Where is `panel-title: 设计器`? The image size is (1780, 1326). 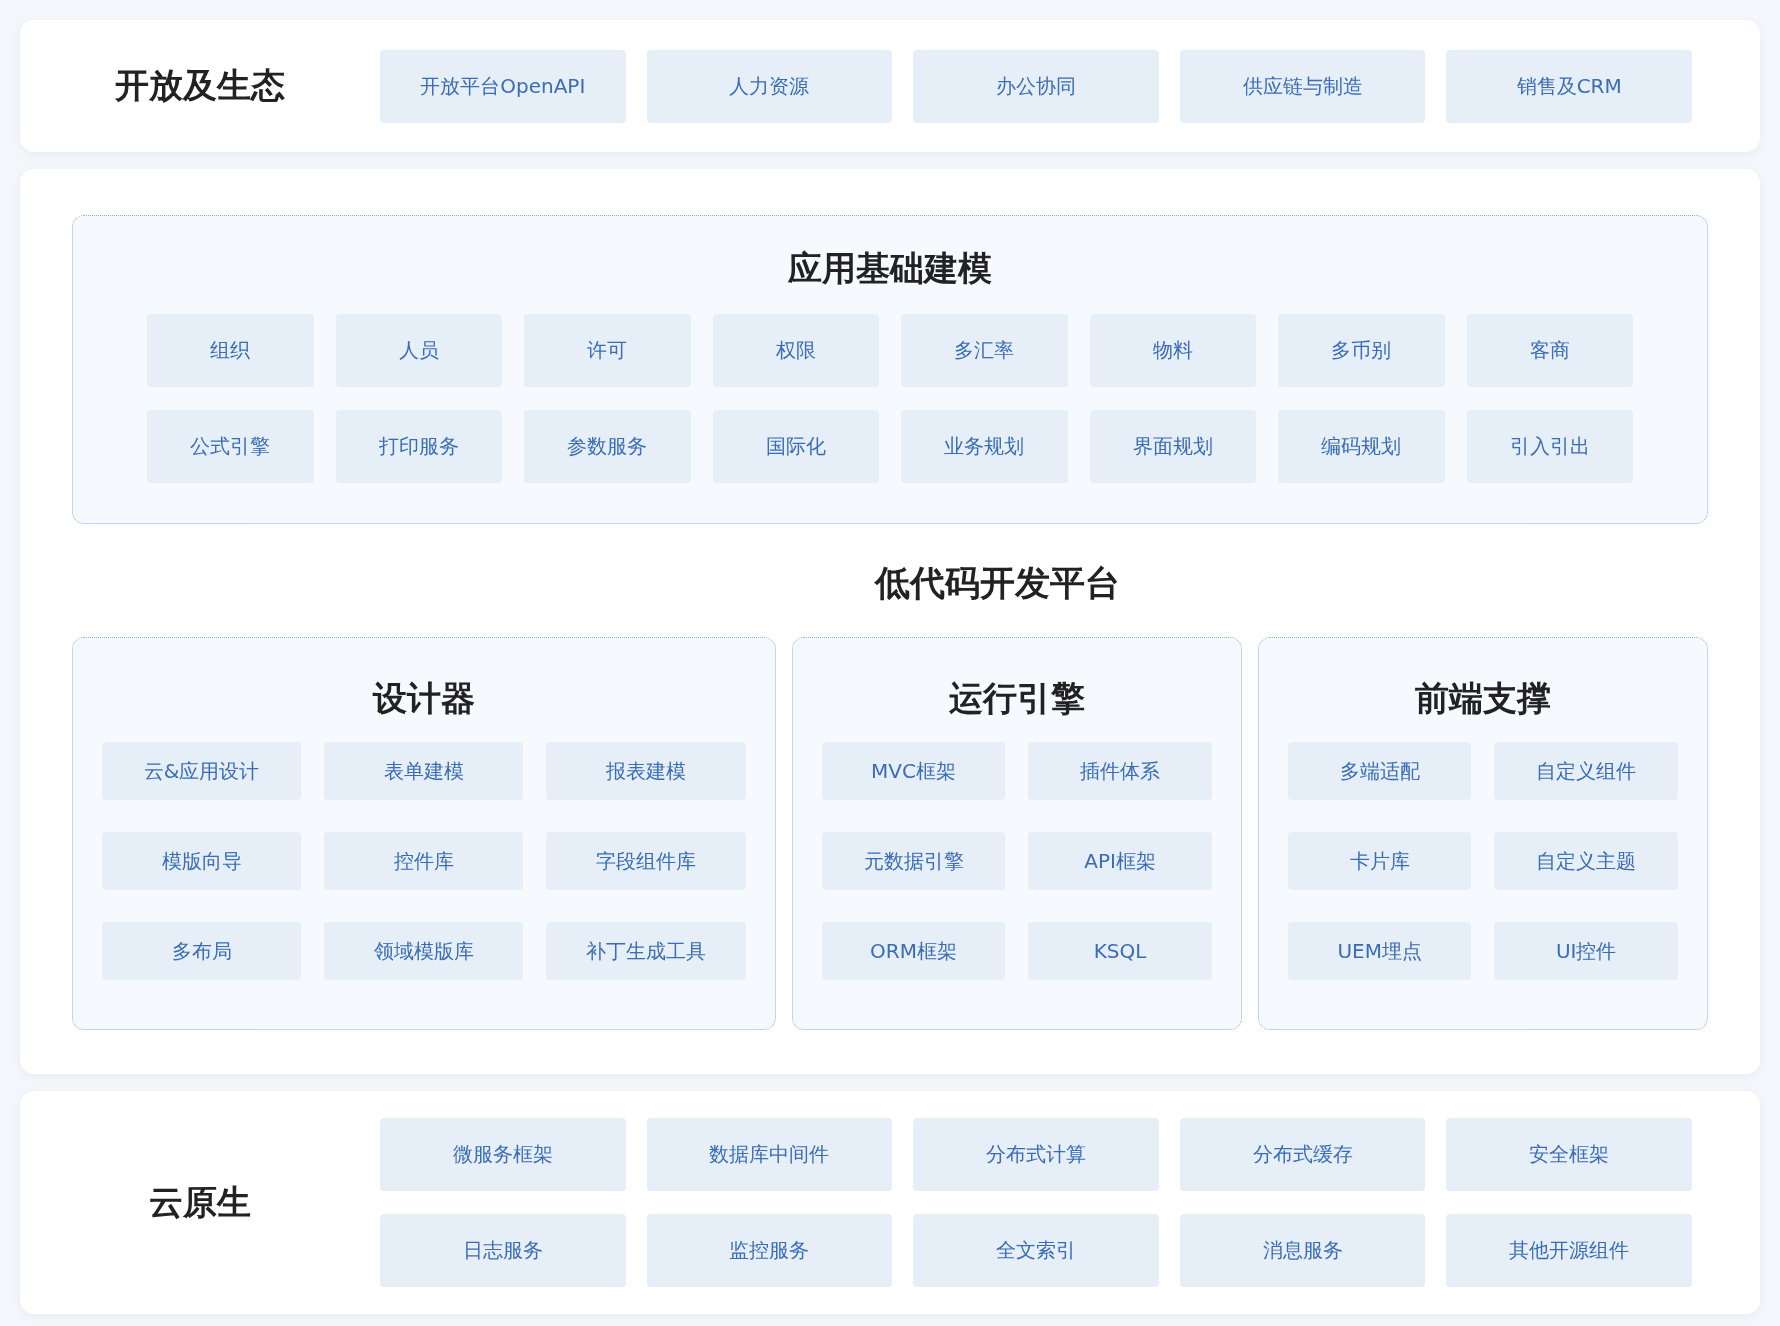
panel-title: 设计器 is located at coordinates (423, 698).